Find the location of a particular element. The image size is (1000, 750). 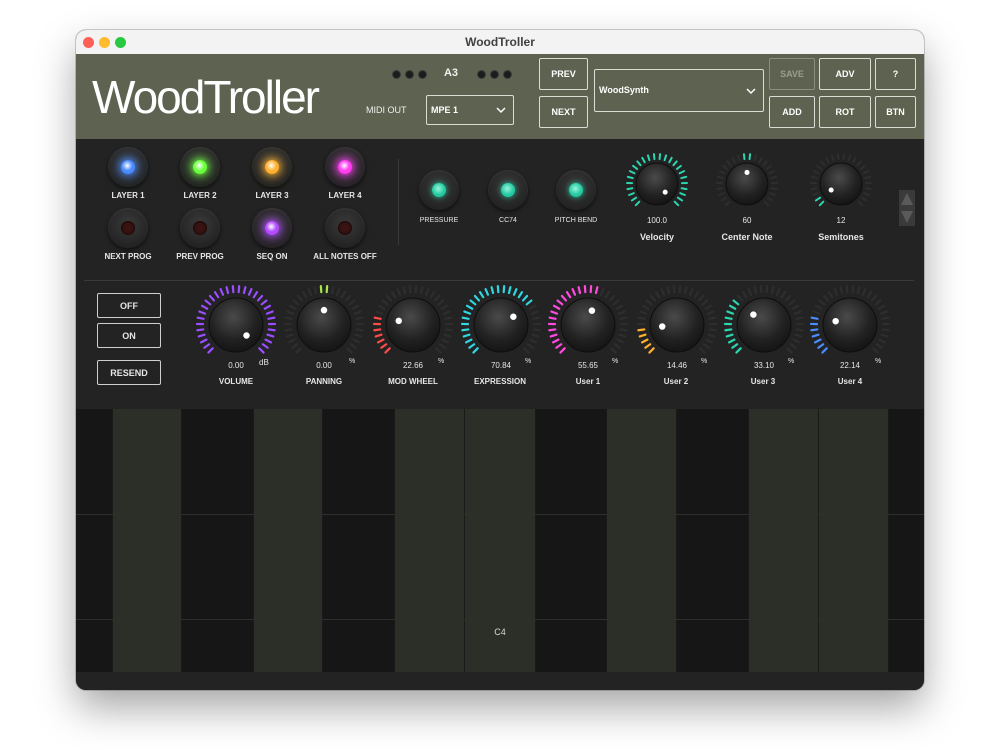

preset-select: WoodSynth is located at coordinates (679, 90).